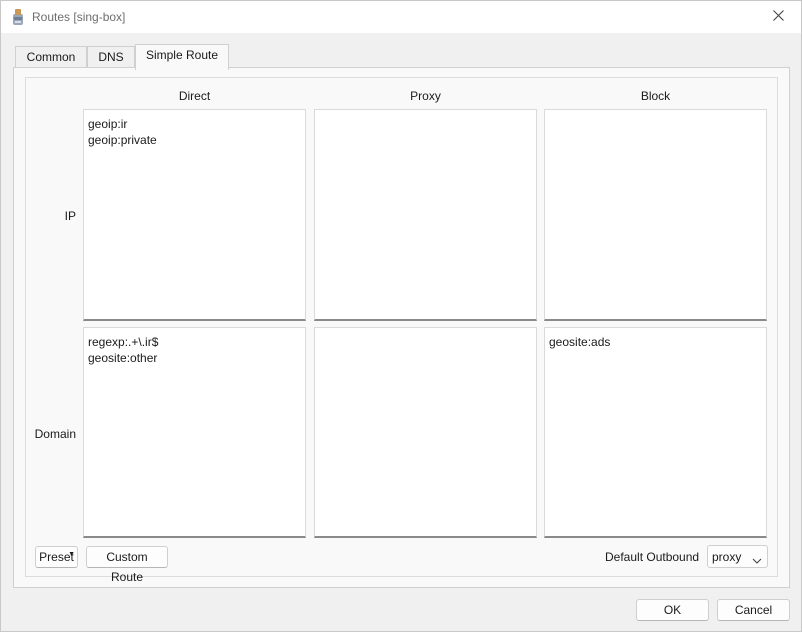 Image resolution: width=802 pixels, height=632 pixels. Describe the element at coordinates (18, 16) in the screenshot. I see `sing-box-app-icon` at that location.